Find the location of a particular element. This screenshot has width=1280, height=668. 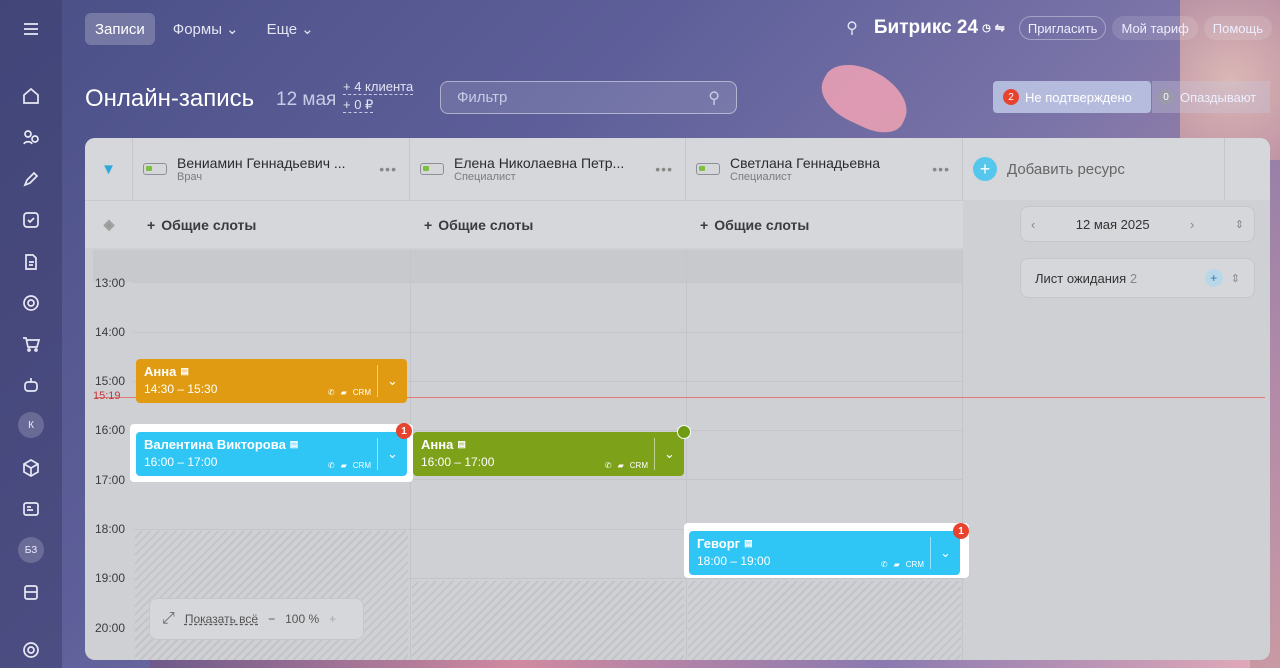

booking-card: Анна ▤ 14:30 – 15:30 ✆ ▰ CRM ⌄ is located at coordinates (271, 381).